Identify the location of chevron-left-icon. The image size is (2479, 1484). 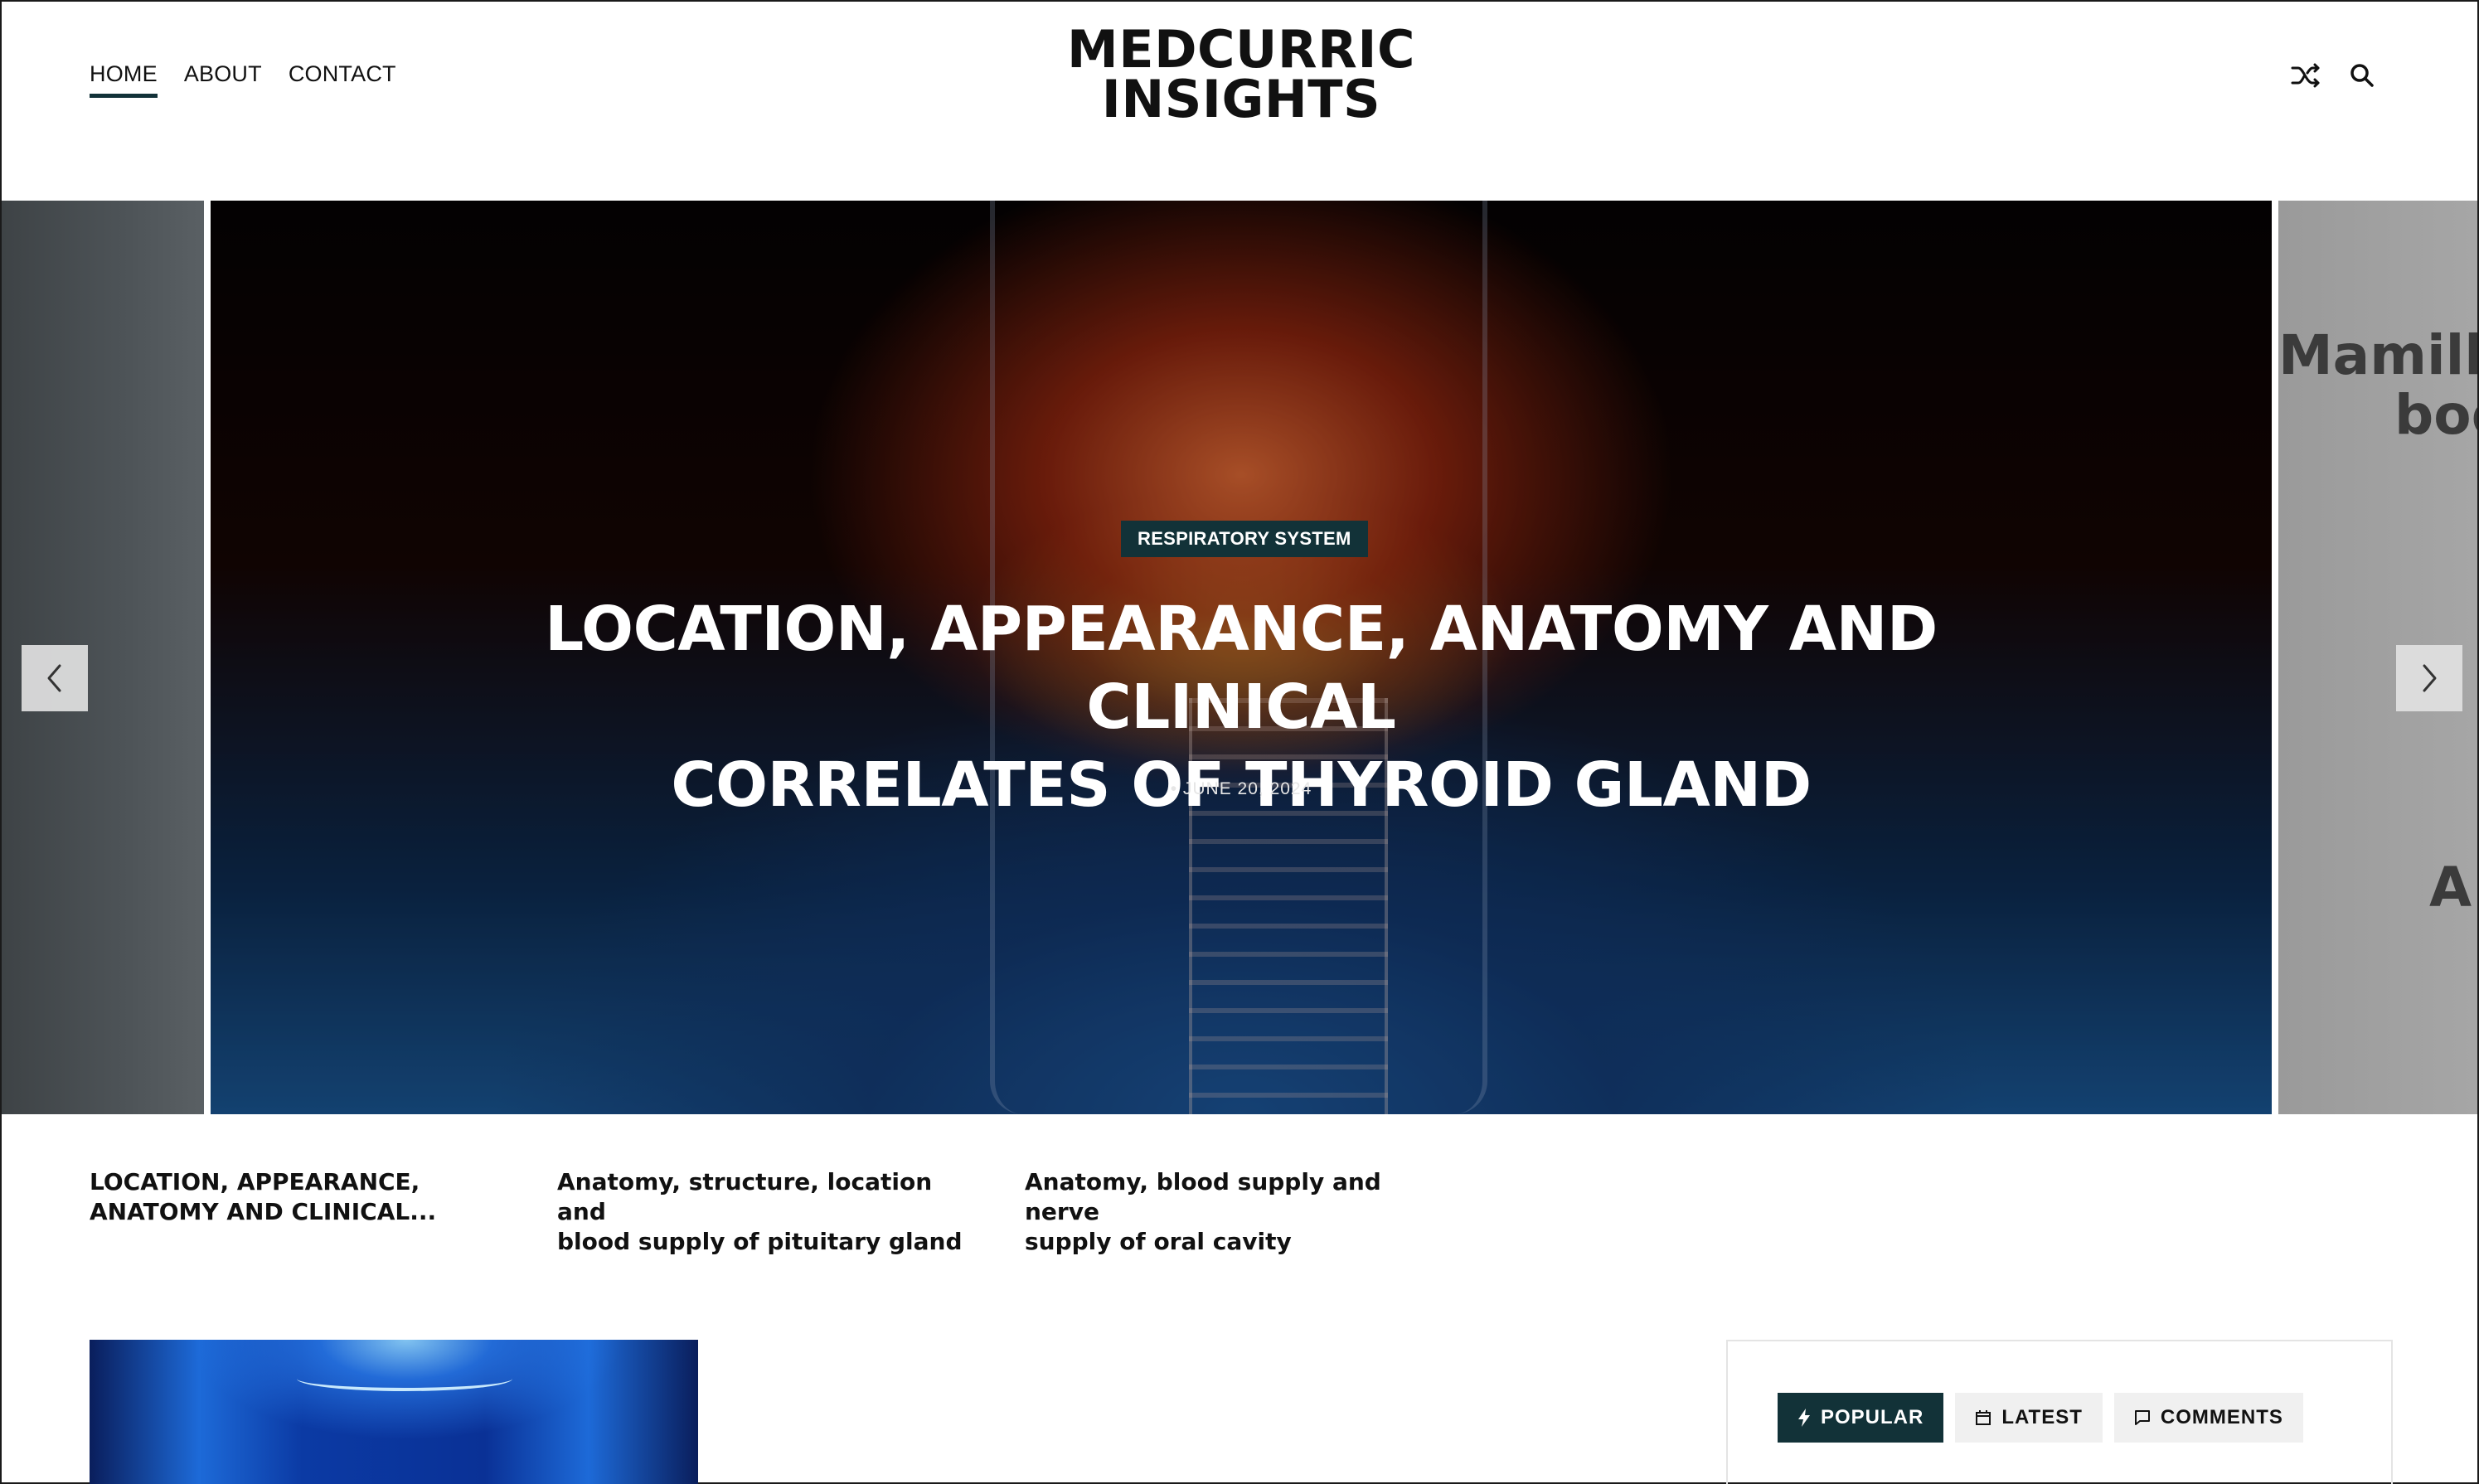
(54, 678).